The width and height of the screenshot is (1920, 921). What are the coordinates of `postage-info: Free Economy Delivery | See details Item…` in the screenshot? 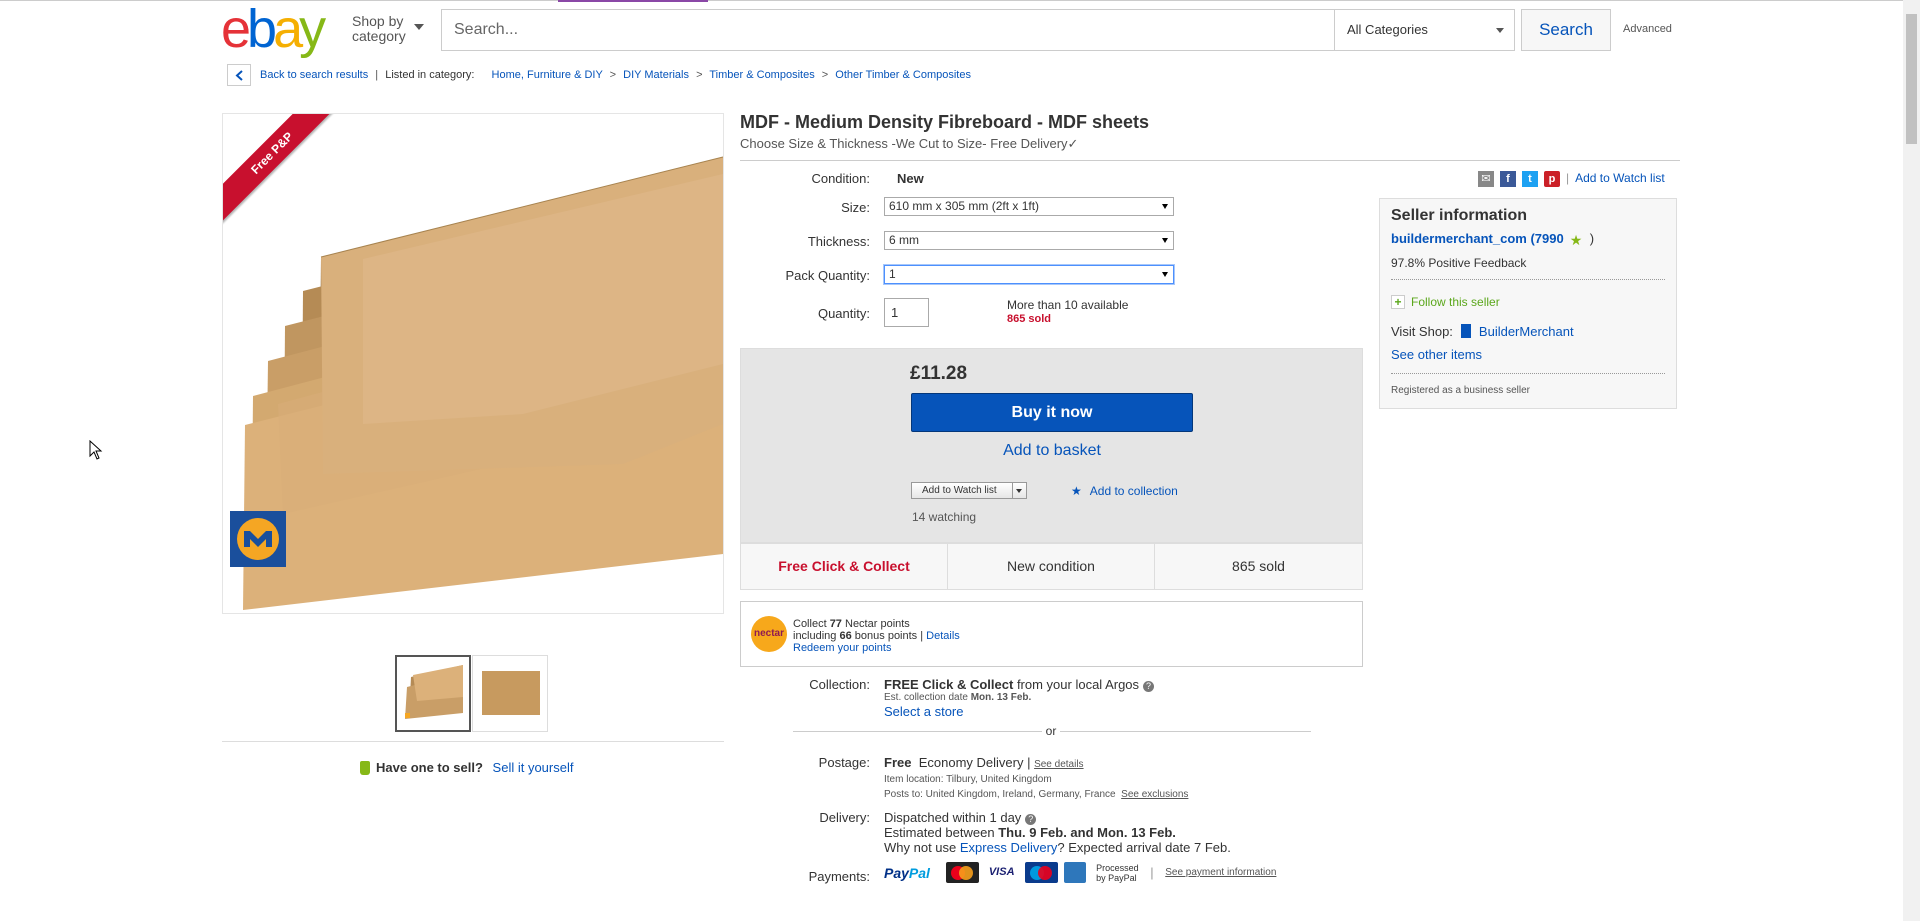 It's located at (1036, 777).